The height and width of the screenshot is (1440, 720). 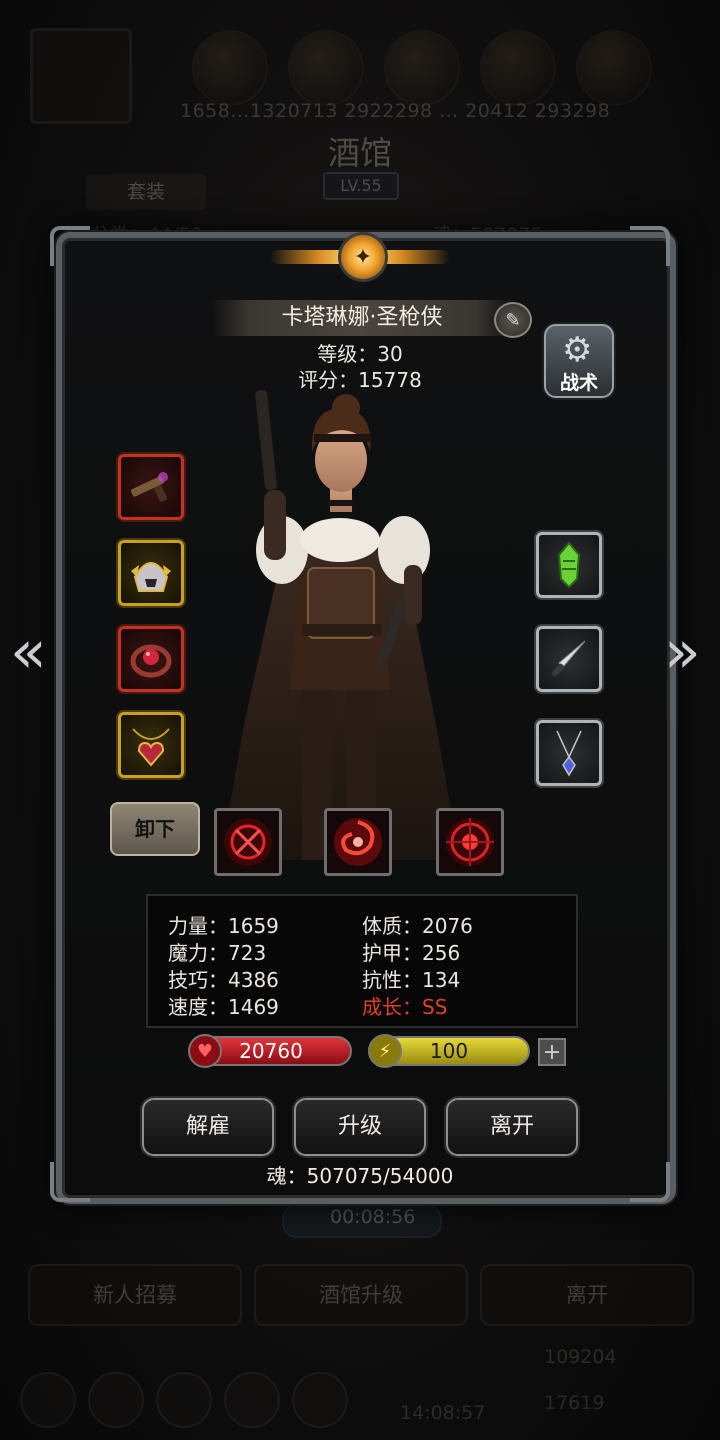 I want to click on amulet-slot, so click(x=151, y=745).